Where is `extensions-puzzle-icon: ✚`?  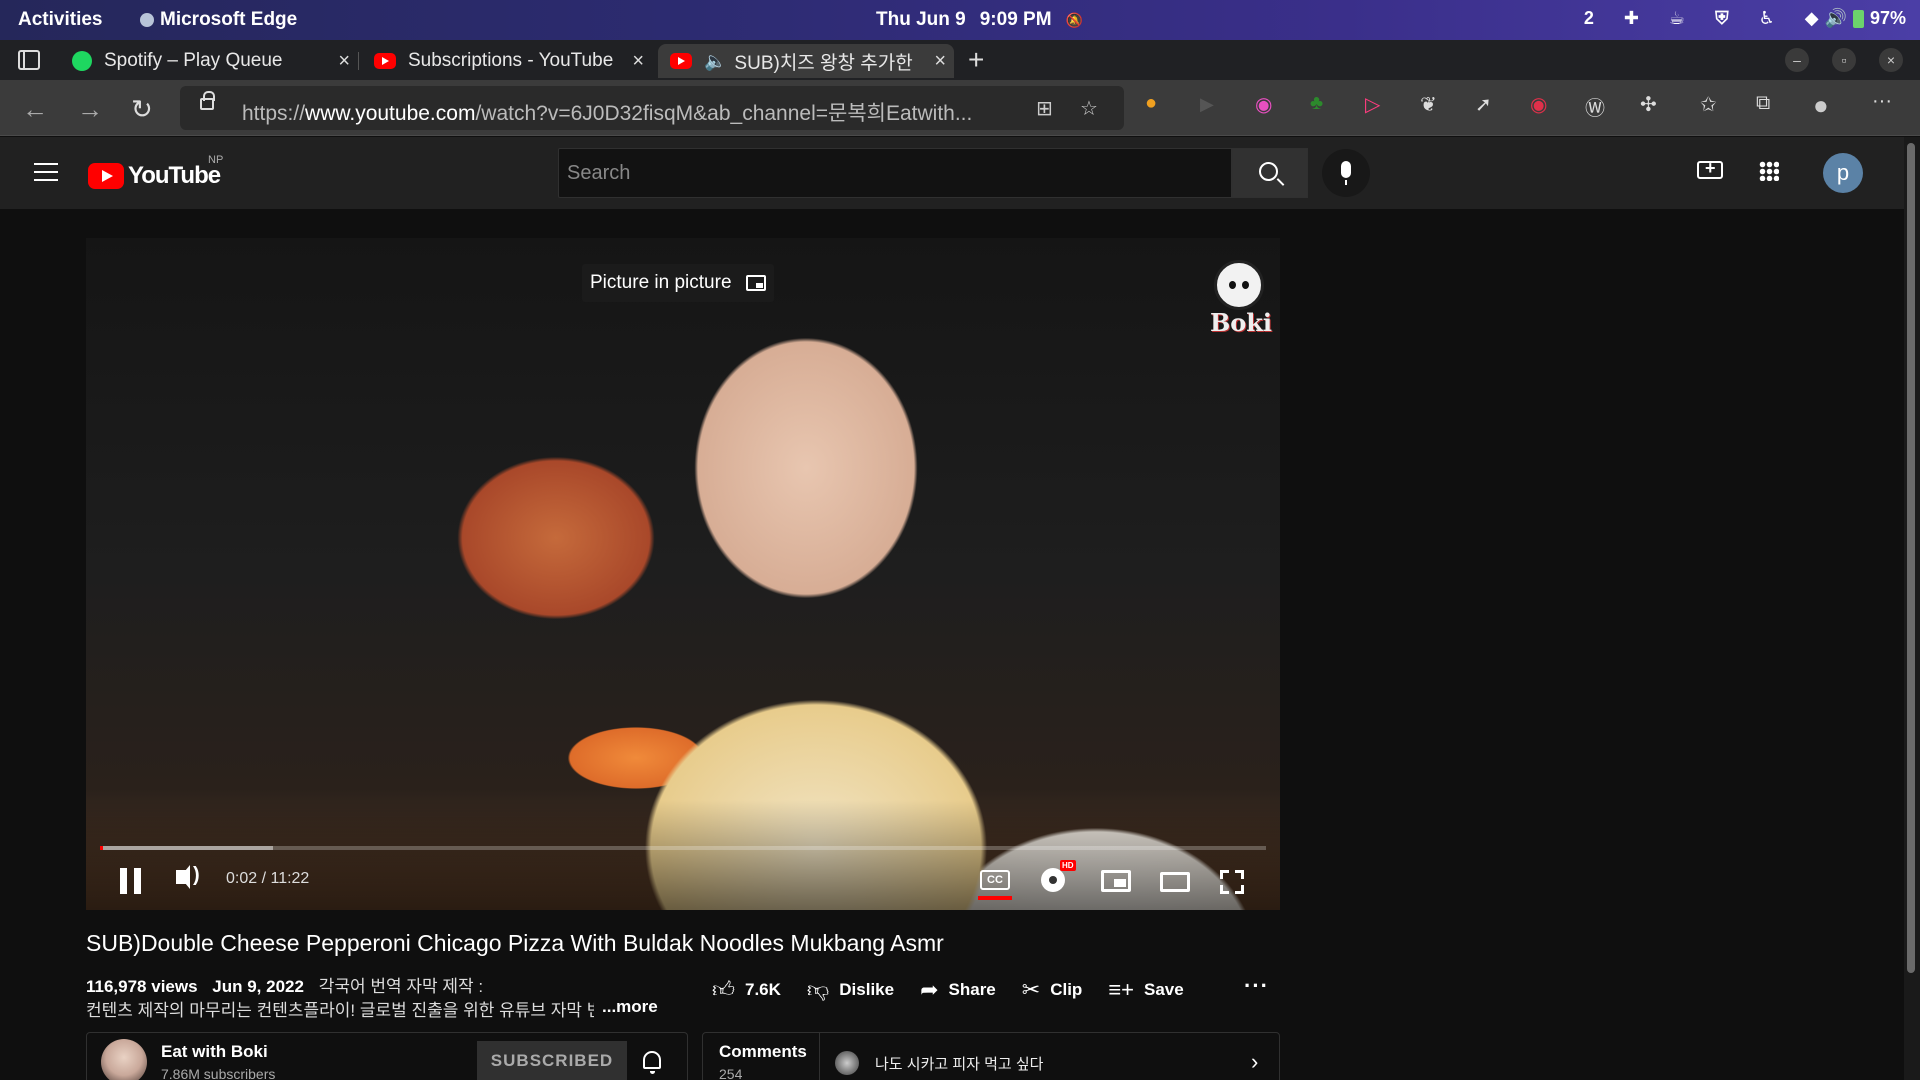
extensions-puzzle-icon: ✚ is located at coordinates (1631, 18).